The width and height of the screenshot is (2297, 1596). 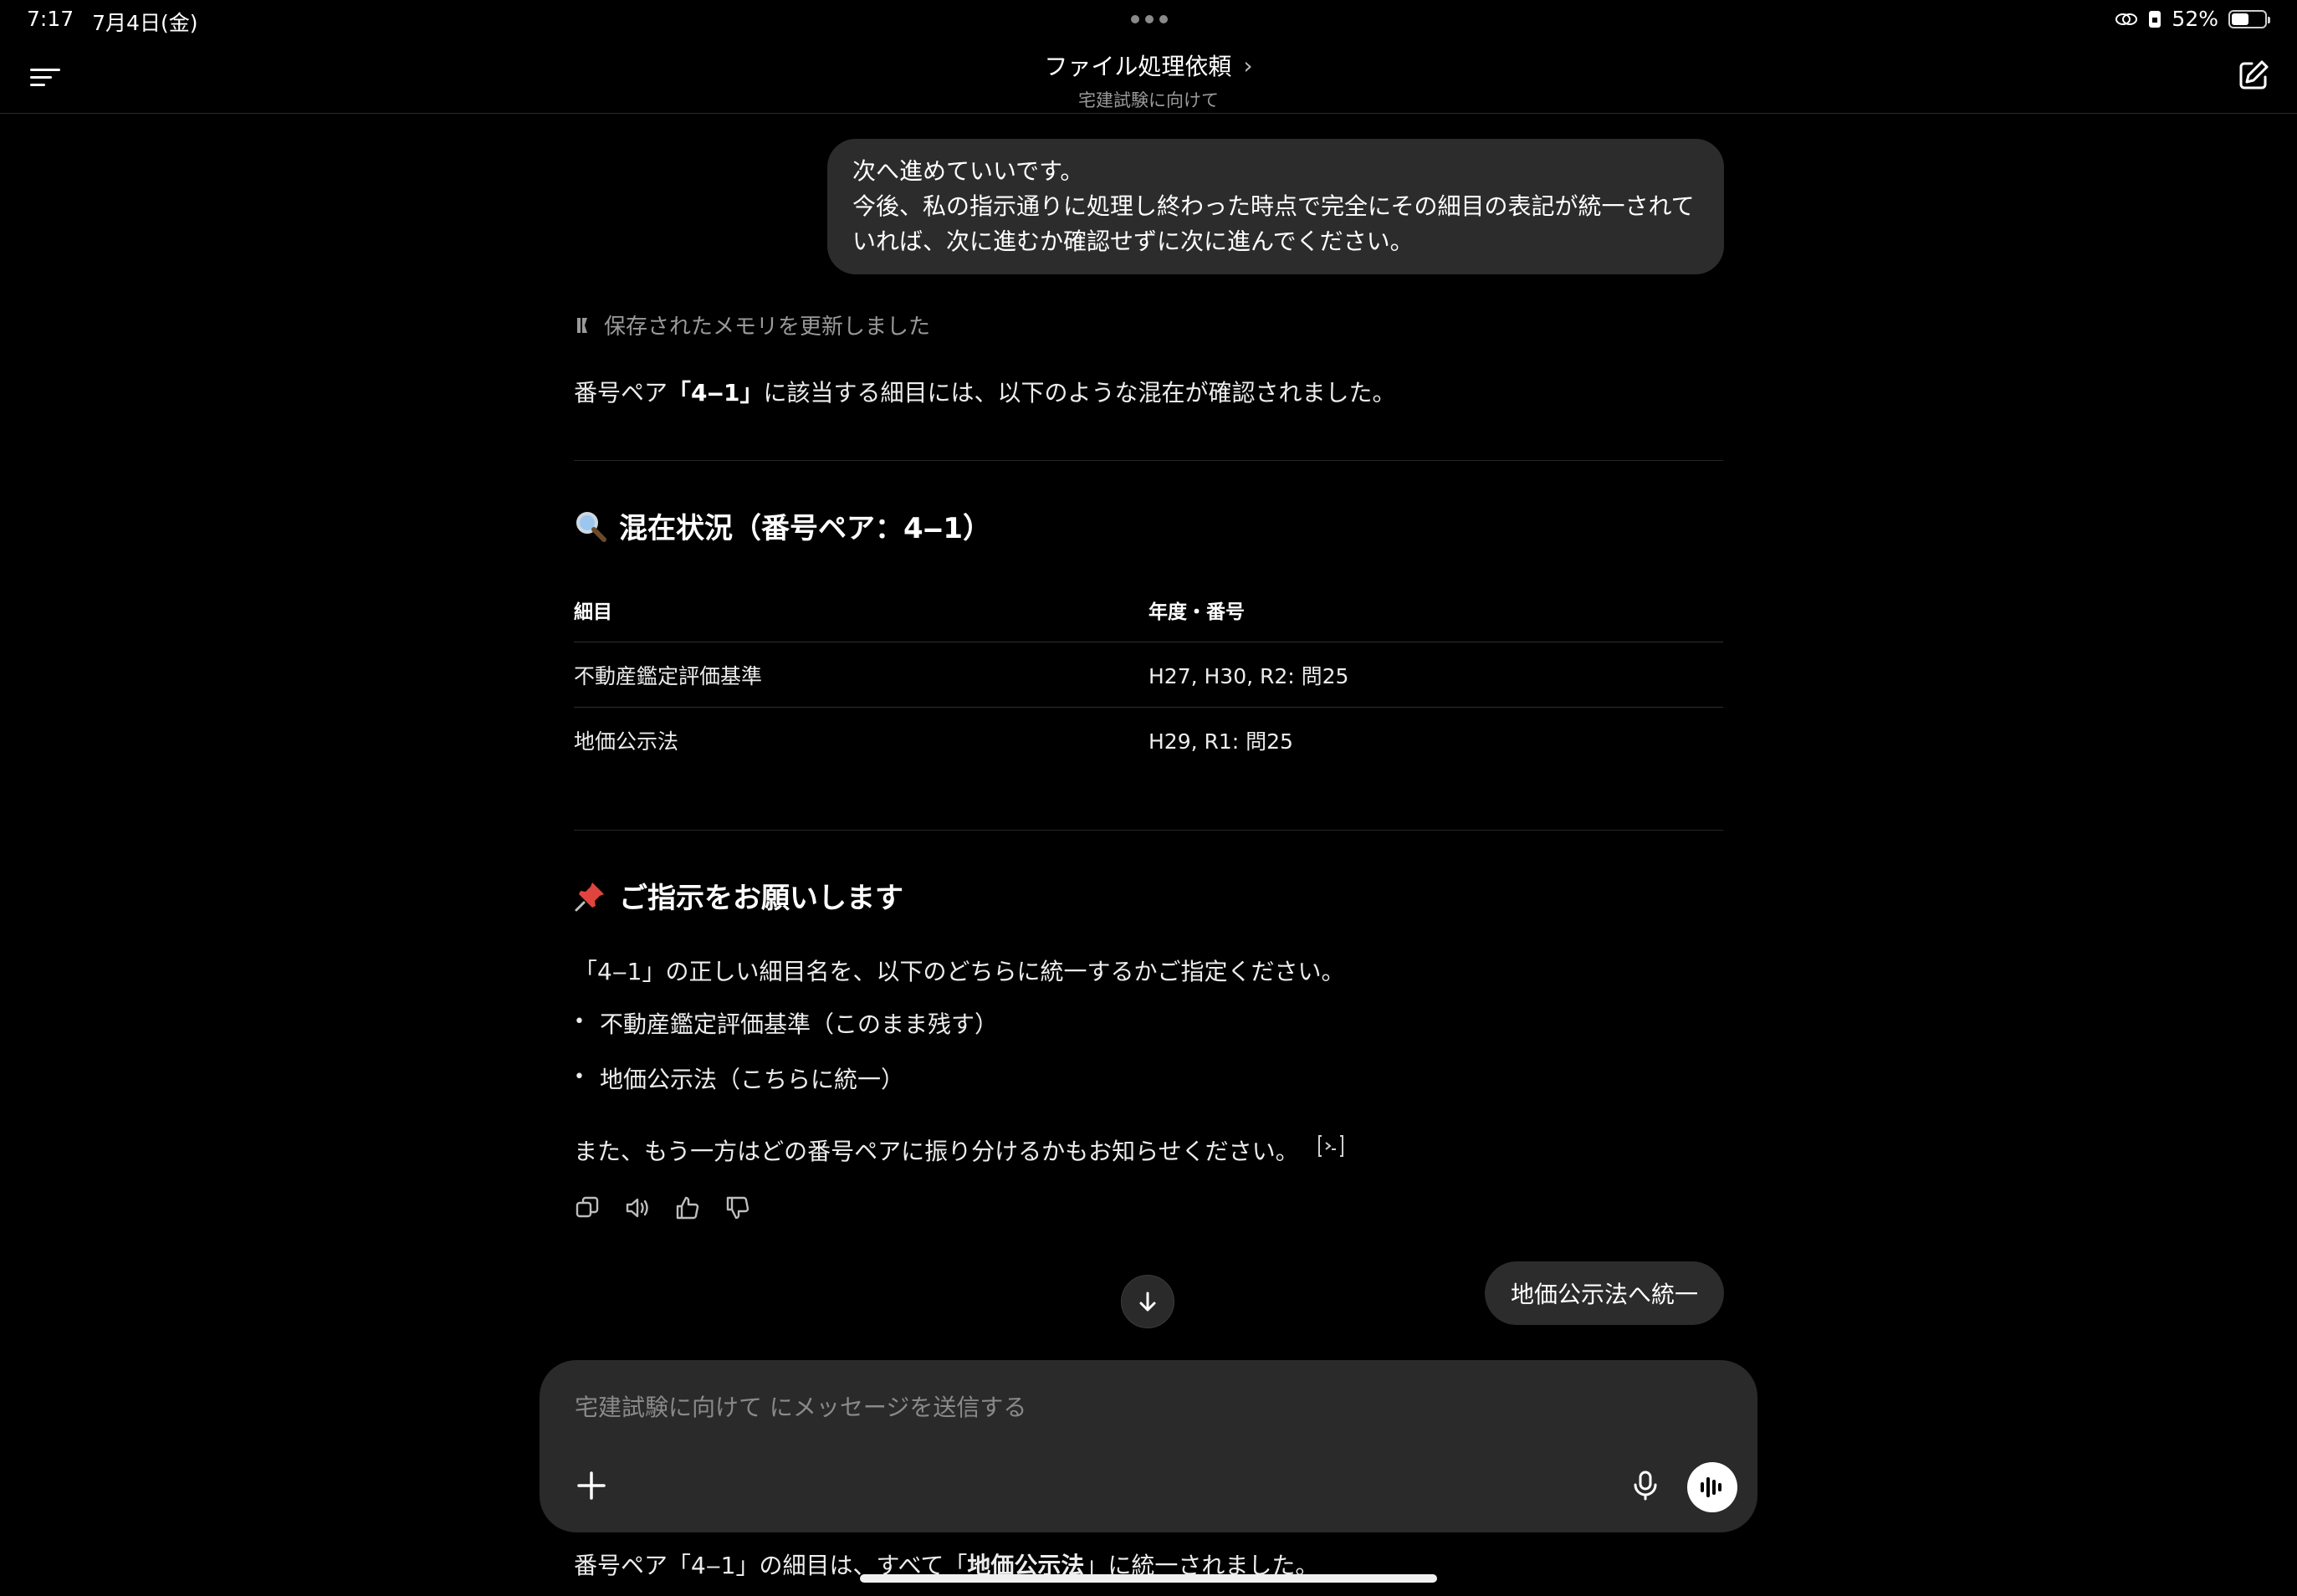 I want to click on voice-mode-icon, so click(x=1711, y=1487).